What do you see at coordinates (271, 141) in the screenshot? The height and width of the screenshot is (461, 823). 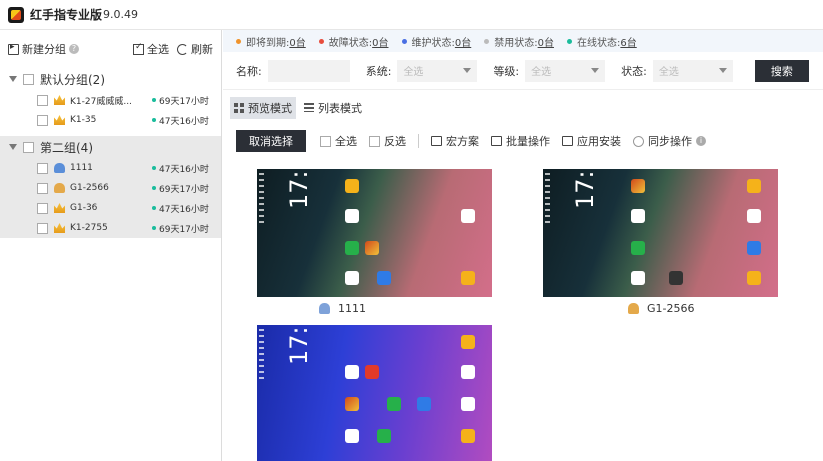 I see `cancel-selection-button: 取消选择` at bounding box center [271, 141].